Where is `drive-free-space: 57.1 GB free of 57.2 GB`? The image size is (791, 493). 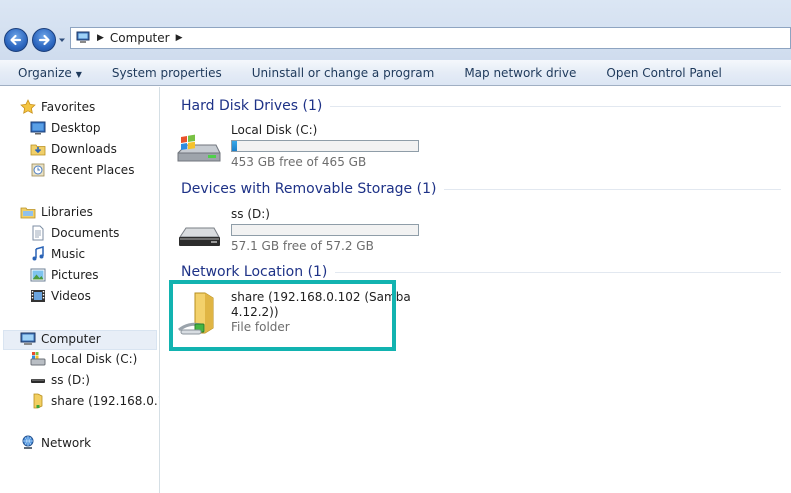 drive-free-space: 57.1 GB free of 57.2 GB is located at coordinates (302, 246).